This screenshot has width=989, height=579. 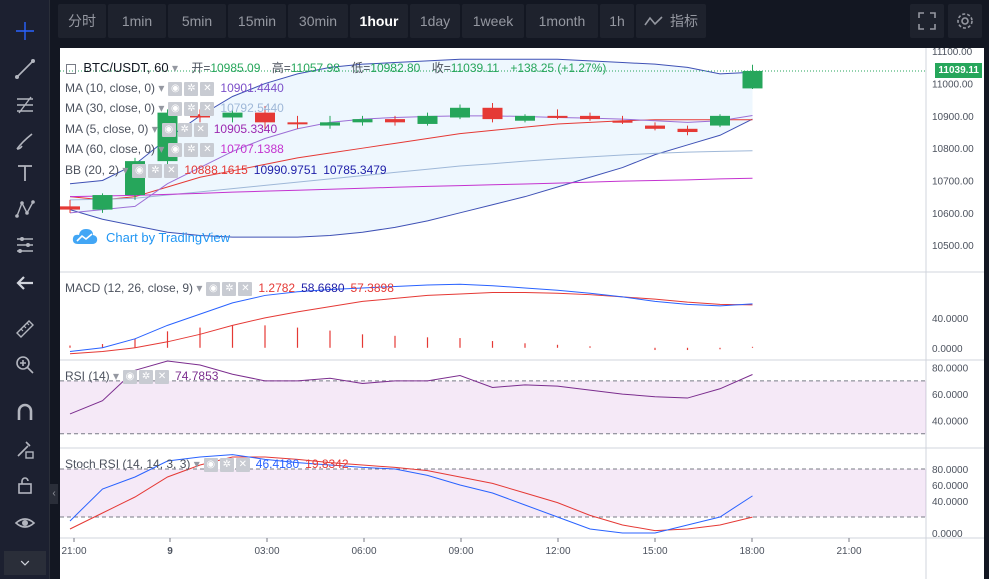 What do you see at coordinates (379, 21) in the screenshot?
I see `timeframe-1hour: 1hour` at bounding box center [379, 21].